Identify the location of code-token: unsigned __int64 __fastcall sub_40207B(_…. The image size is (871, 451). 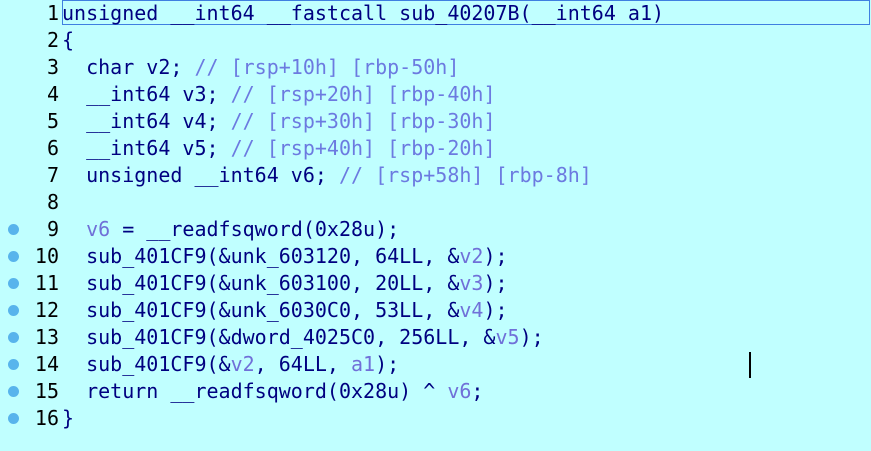
(363, 13).